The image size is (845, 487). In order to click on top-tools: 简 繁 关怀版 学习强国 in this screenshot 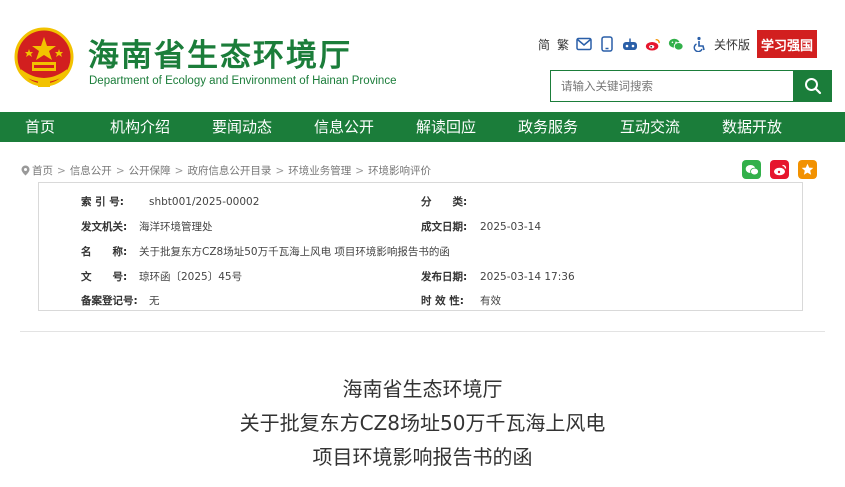, I will do `click(677, 44)`.